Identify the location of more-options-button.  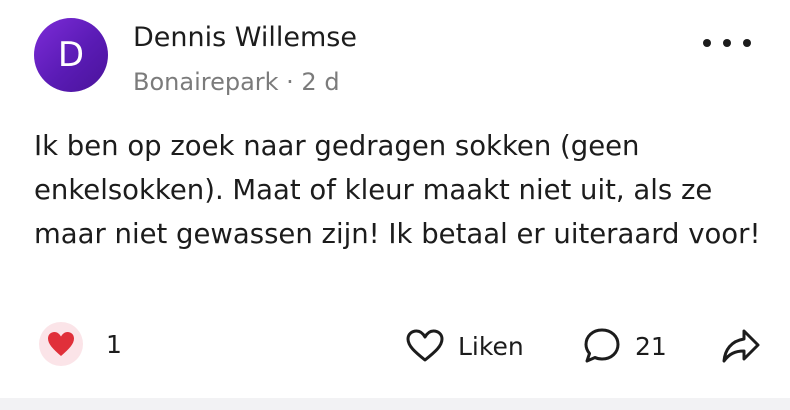
(727, 43).